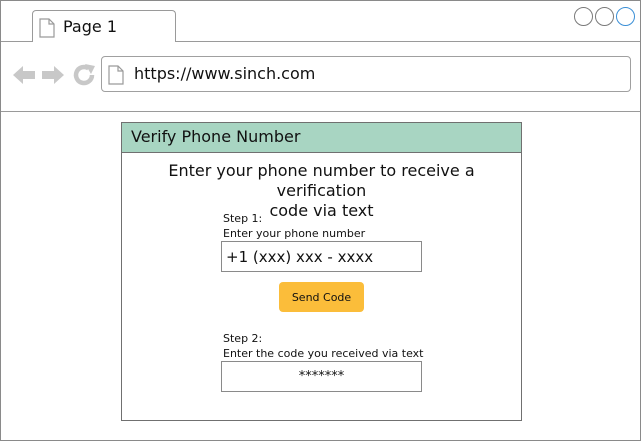  I want to click on intro-line-2: code via text, so click(321, 210).